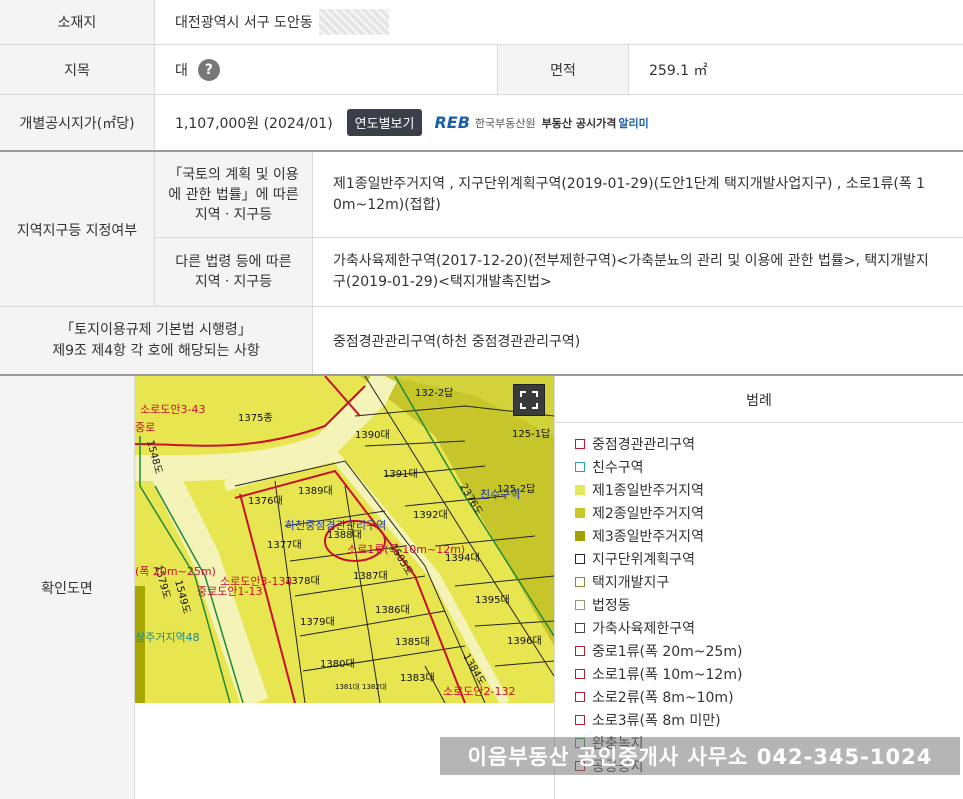  Describe the element at coordinates (317, 622) in the screenshot. I see `parcel-1379: 1379대` at that location.